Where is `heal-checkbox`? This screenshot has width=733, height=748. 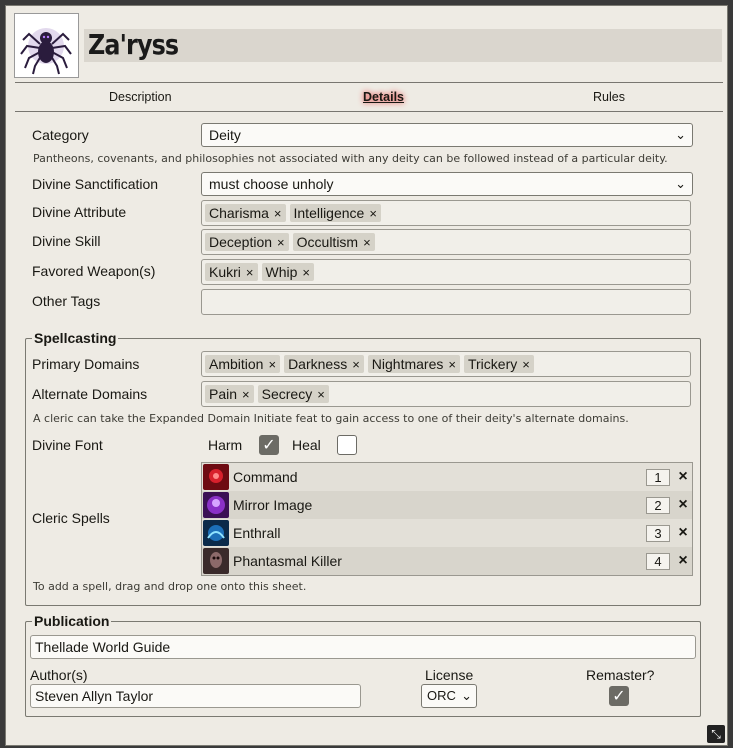
heal-checkbox is located at coordinates (347, 445).